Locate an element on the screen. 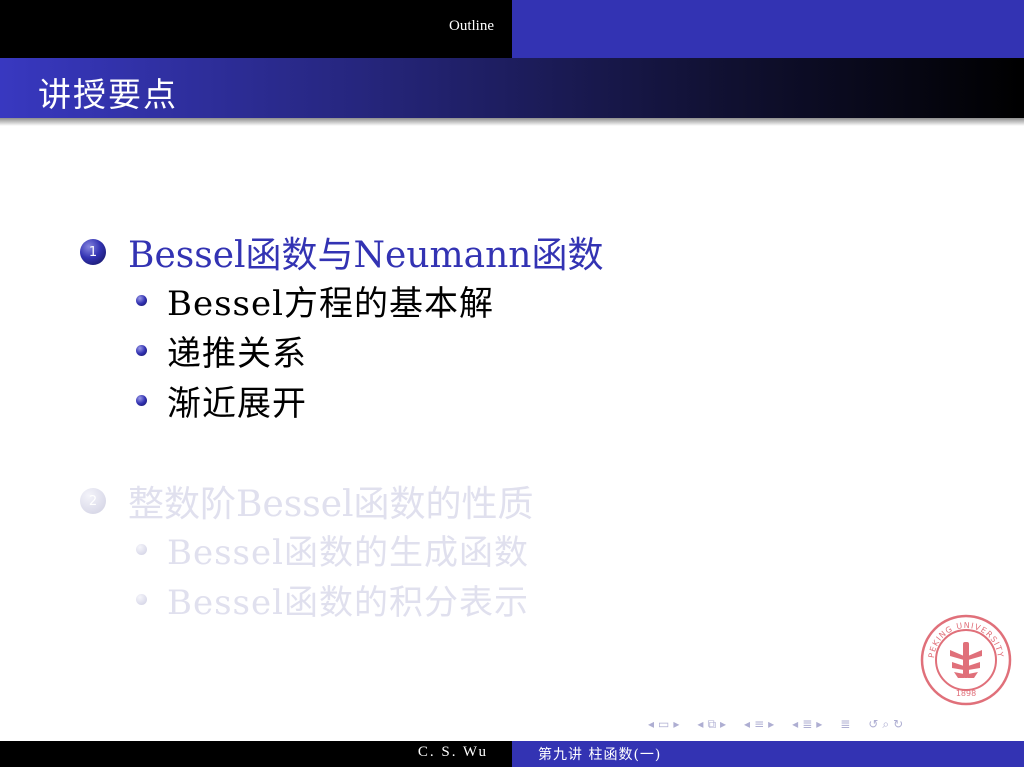  navigation-bar: ◂ ▭ ▸ ◂ ⧉ ▸ ◂ ≡ ▸ ◂ ≣ ▸ ≣ ↺ ⌕ ↻ is located at coordinates (782, 724).